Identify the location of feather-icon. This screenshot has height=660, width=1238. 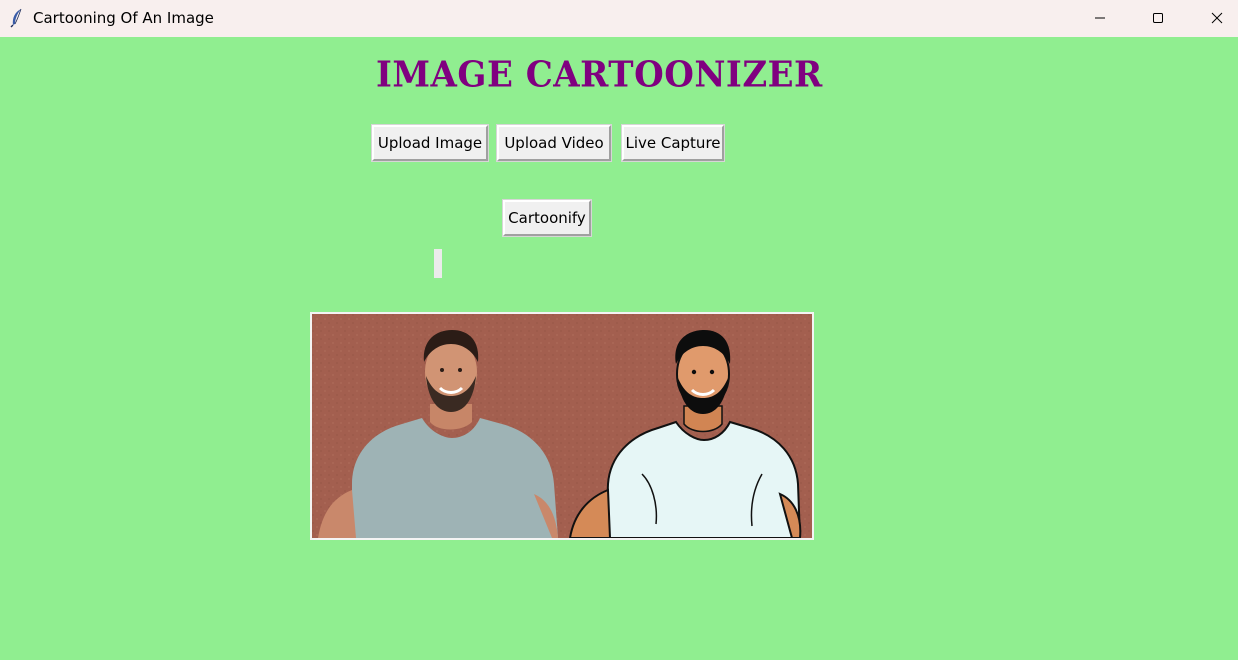
(17, 18).